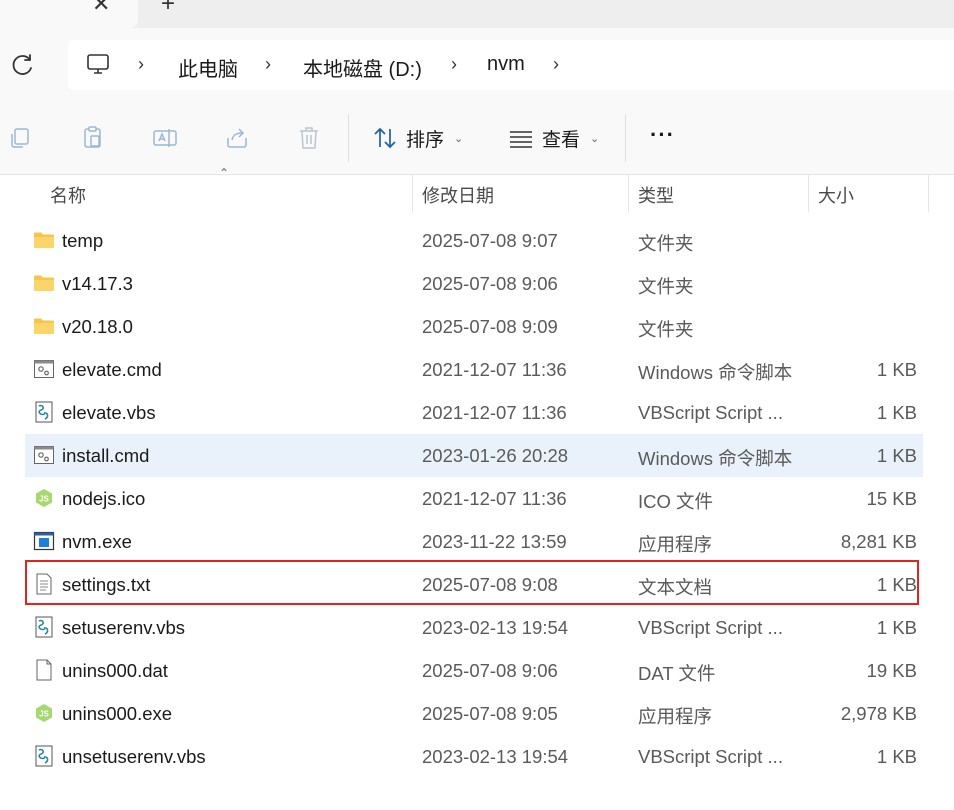  I want to click on file-row: temp 2025-07-08 9:07 文件夹, so click(474, 240).